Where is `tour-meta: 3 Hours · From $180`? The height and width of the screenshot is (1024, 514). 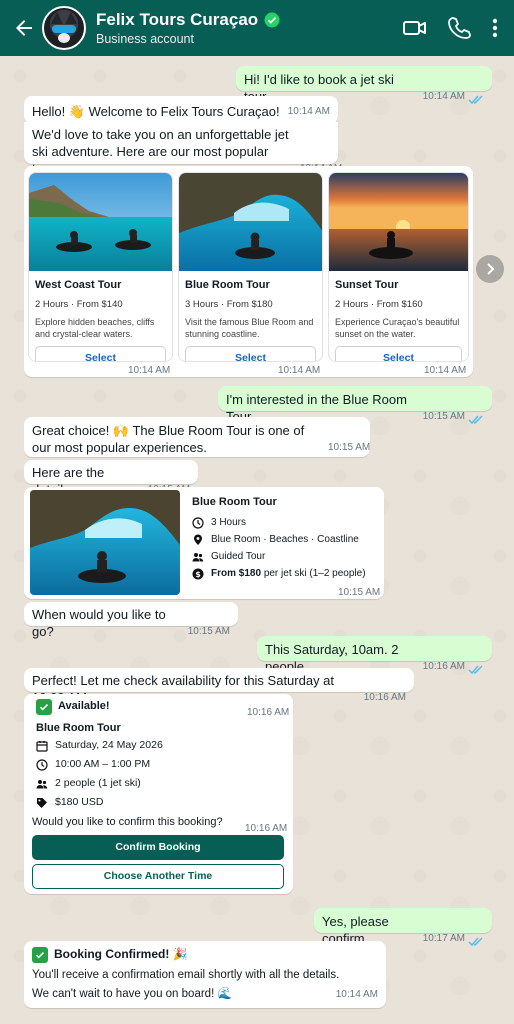
tour-meta: 3 Hours · From $180 is located at coordinates (229, 304).